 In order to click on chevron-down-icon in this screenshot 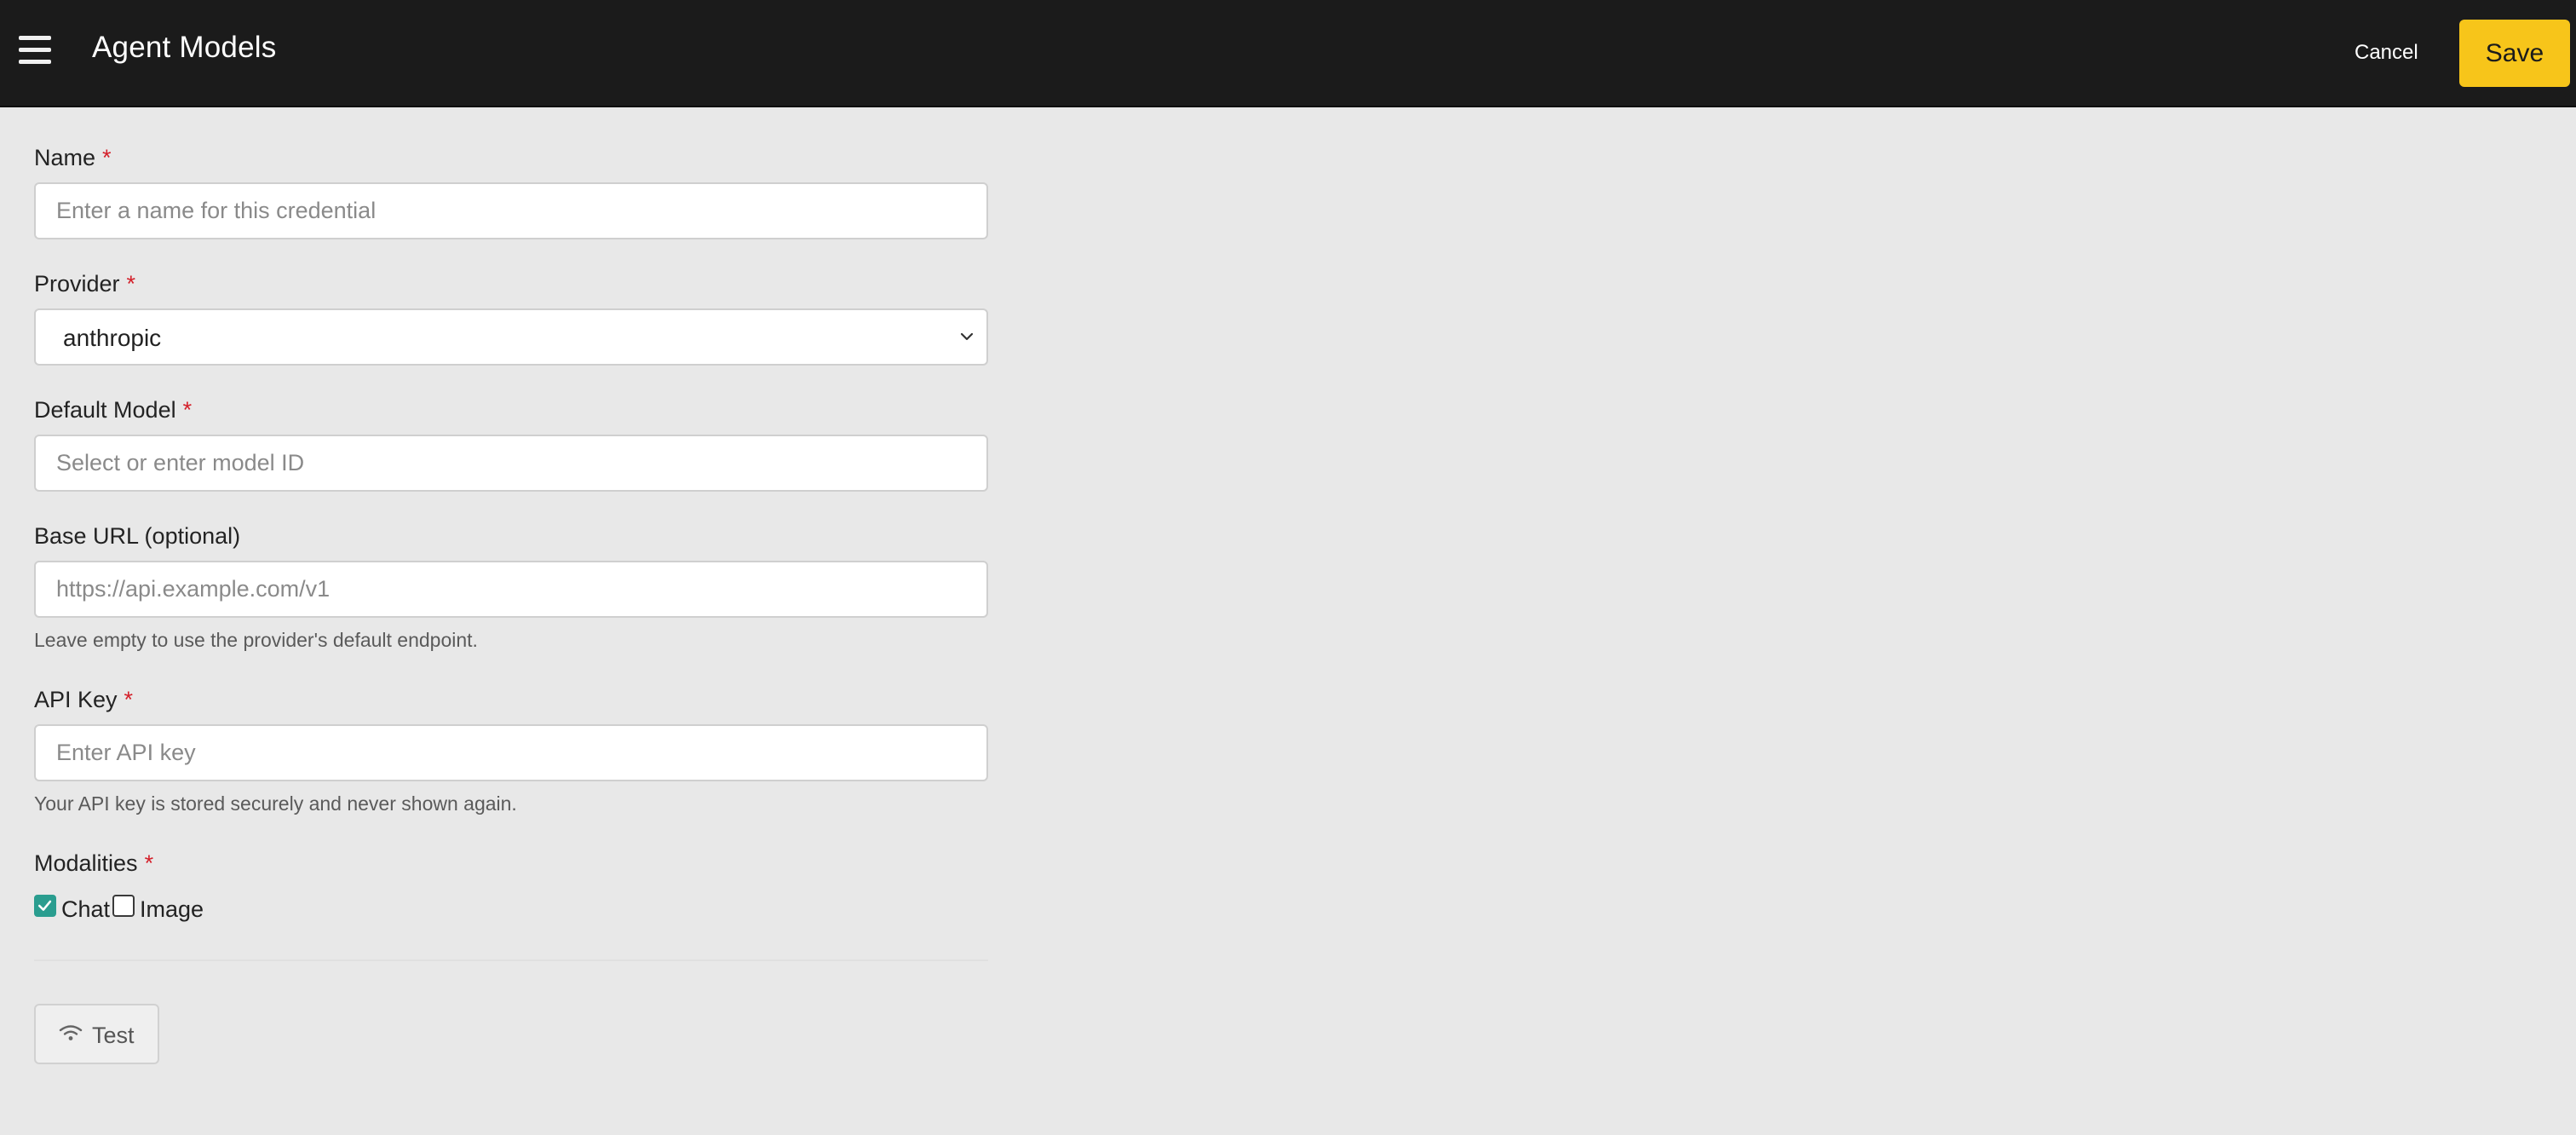, I will do `click(967, 336)`.